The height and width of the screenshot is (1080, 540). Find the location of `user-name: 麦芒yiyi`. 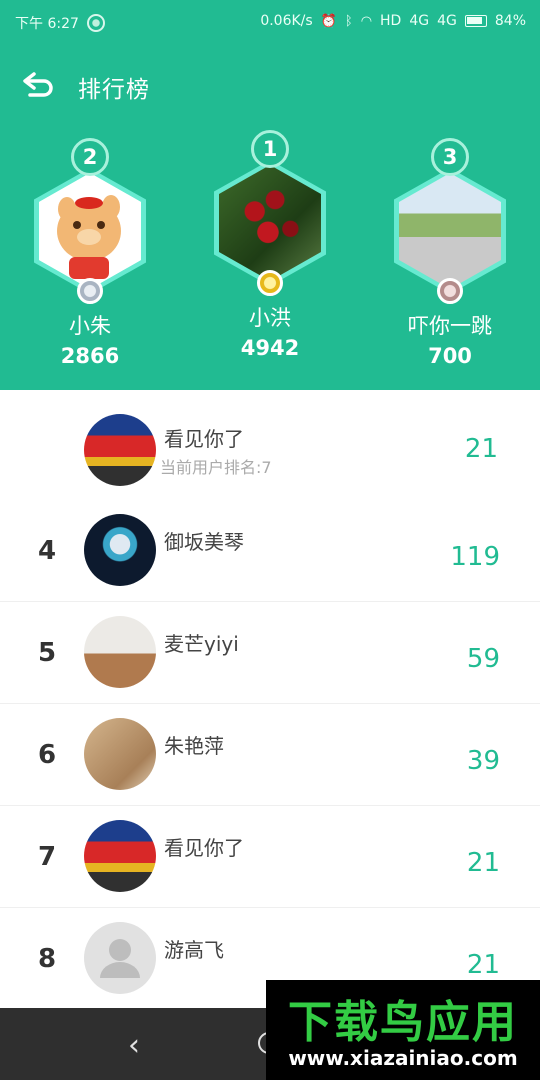

user-name: 麦芒yiyi is located at coordinates (201, 644).